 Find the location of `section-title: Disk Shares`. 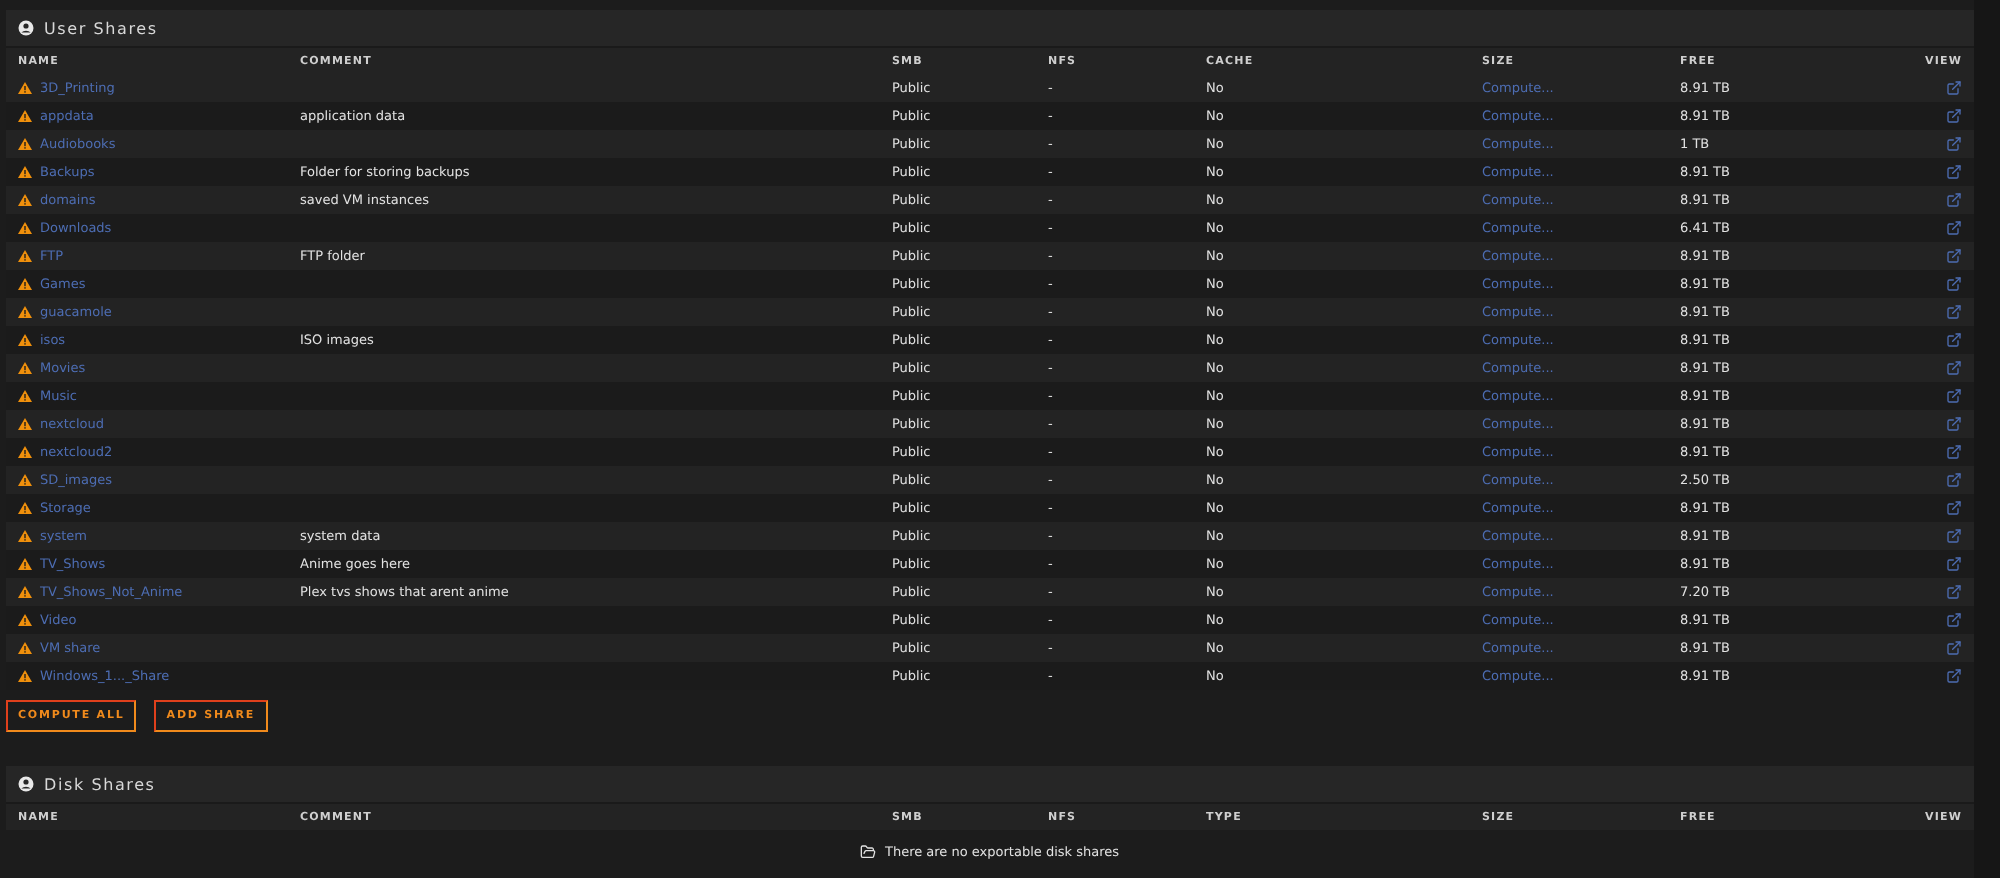

section-title: Disk Shares is located at coordinates (100, 784).